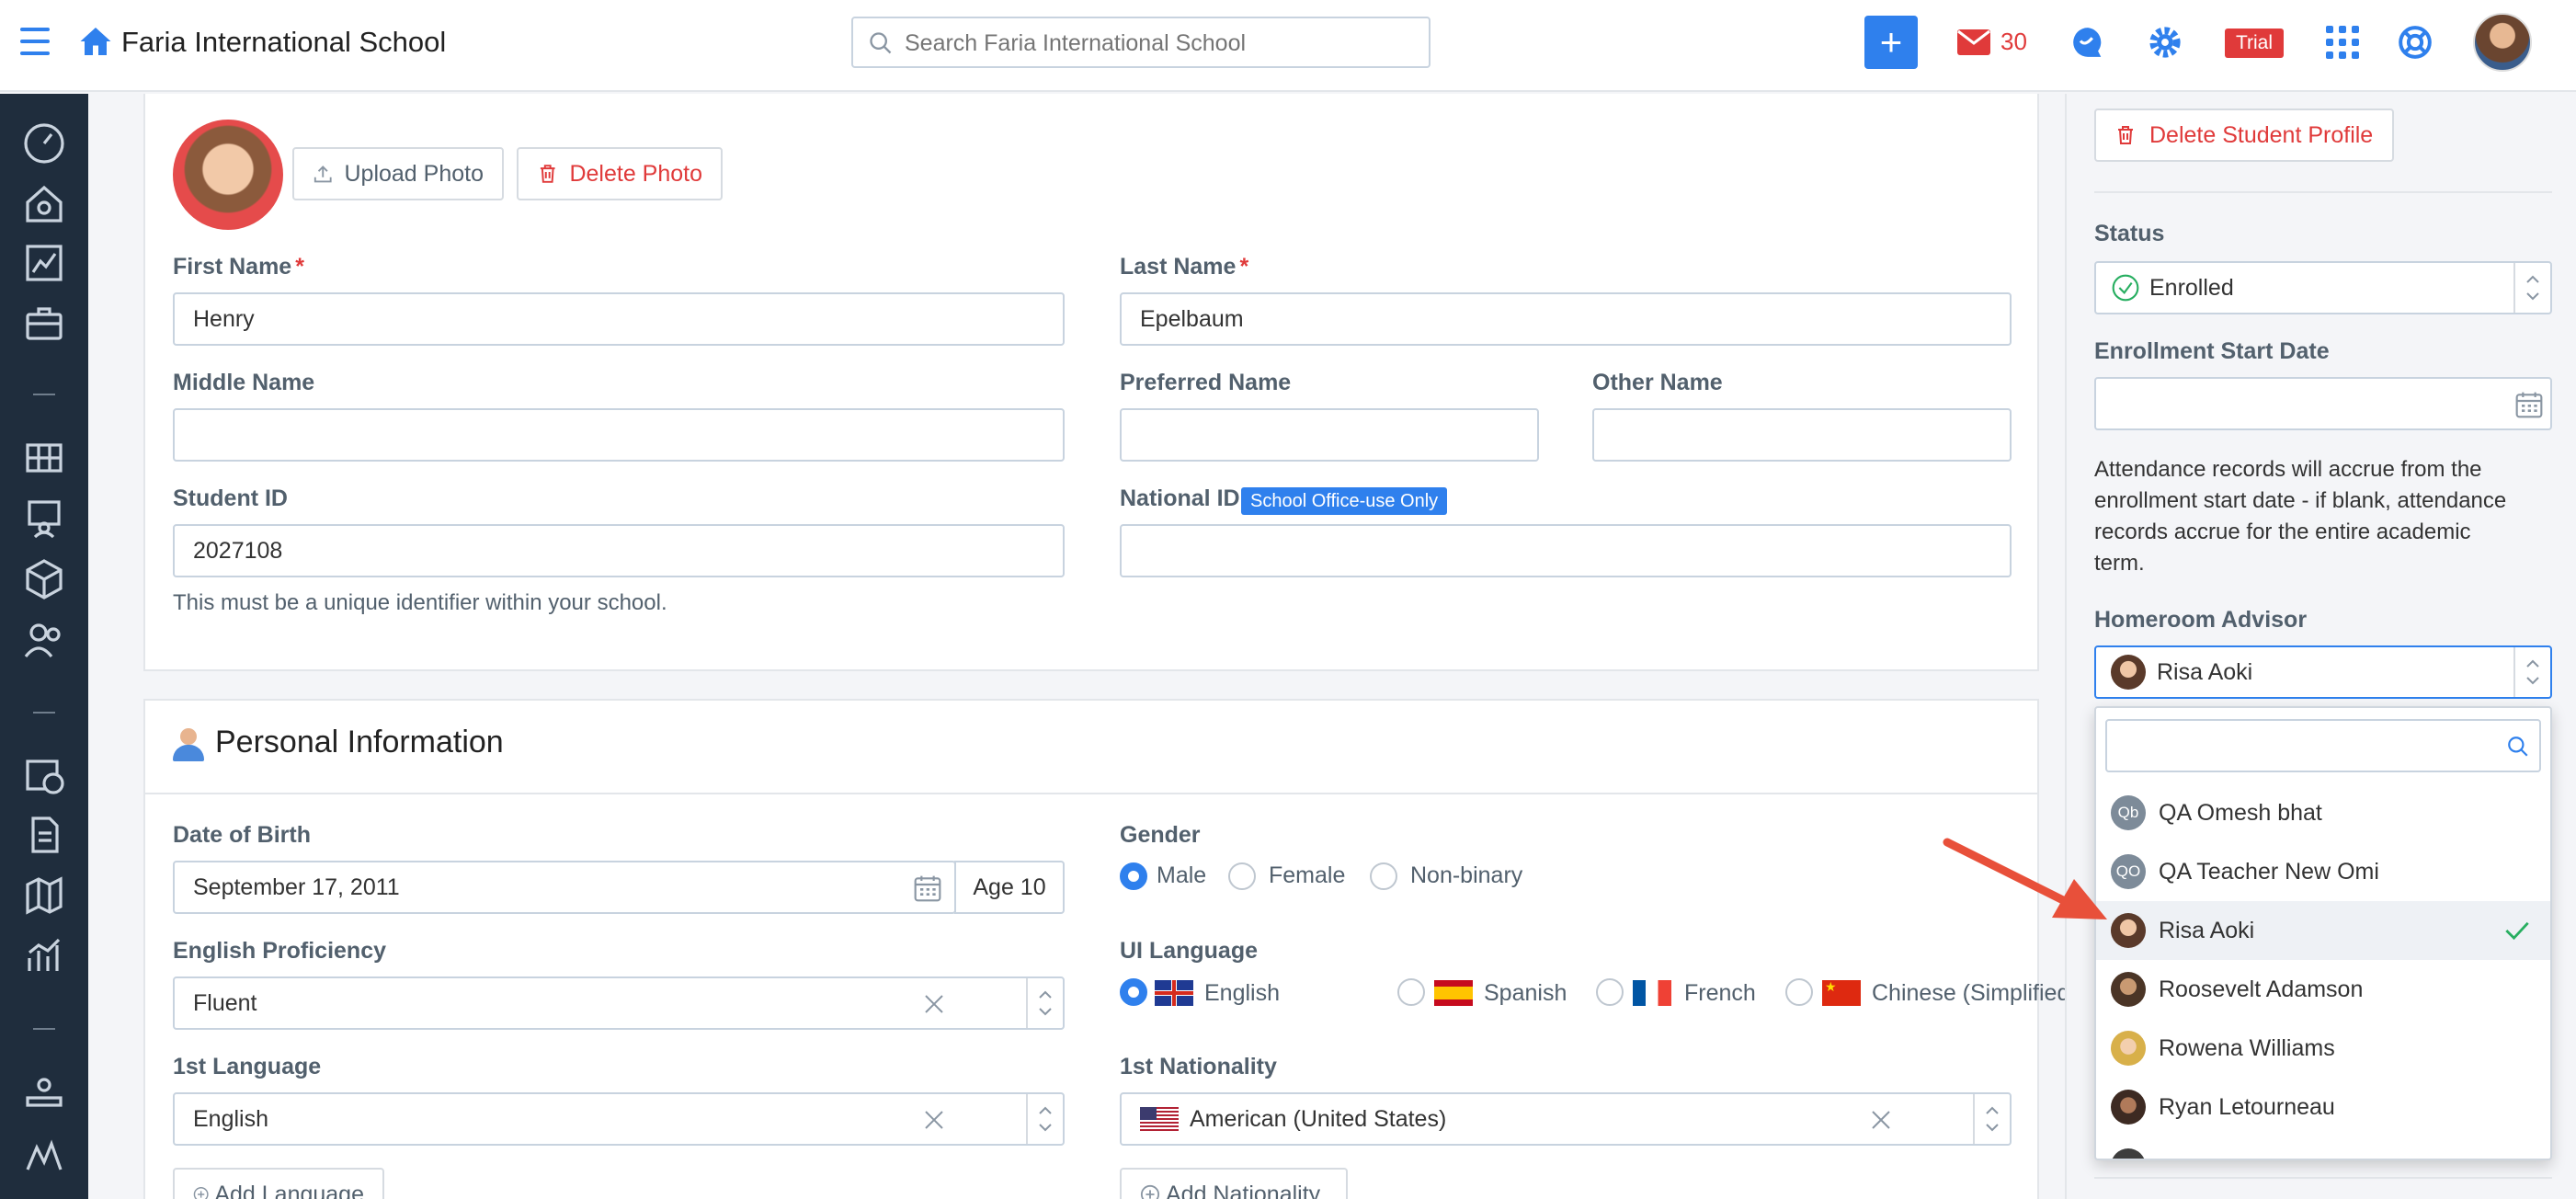  Describe the element at coordinates (44, 774) in the screenshot. I see `attendance-calendar-icon` at that location.